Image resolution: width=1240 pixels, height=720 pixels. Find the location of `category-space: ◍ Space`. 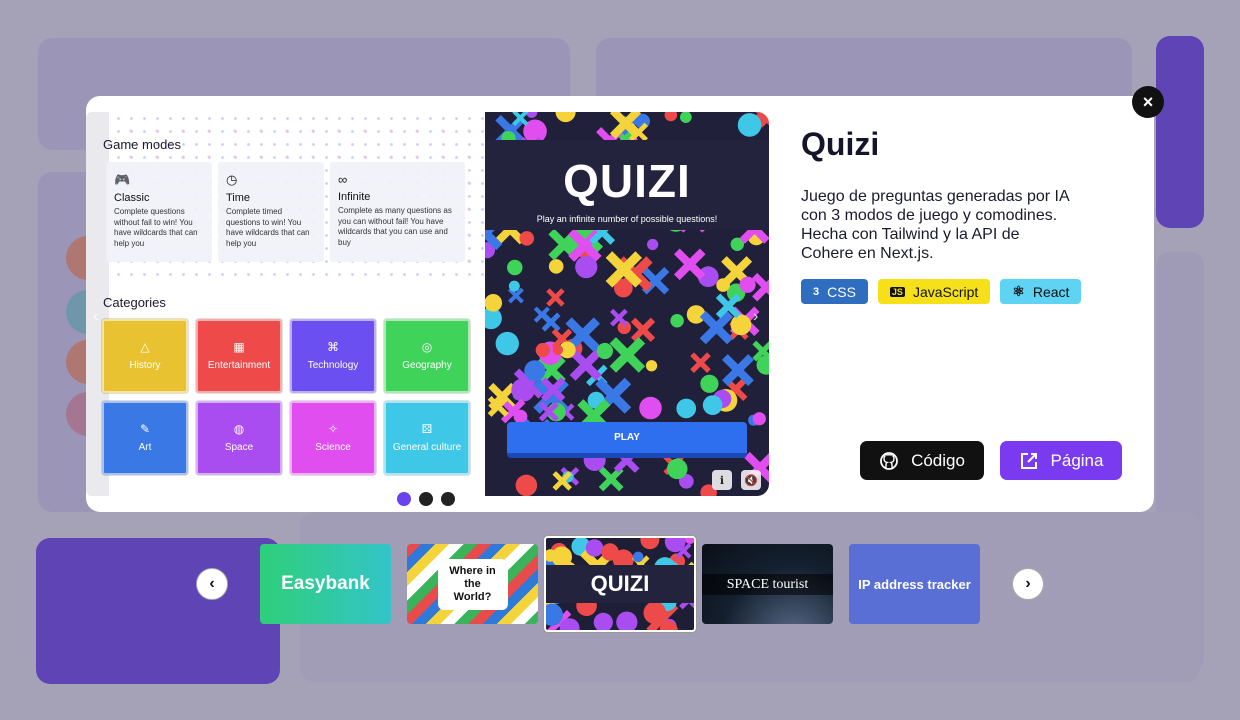

category-space: ◍ Space is located at coordinates (239, 438).